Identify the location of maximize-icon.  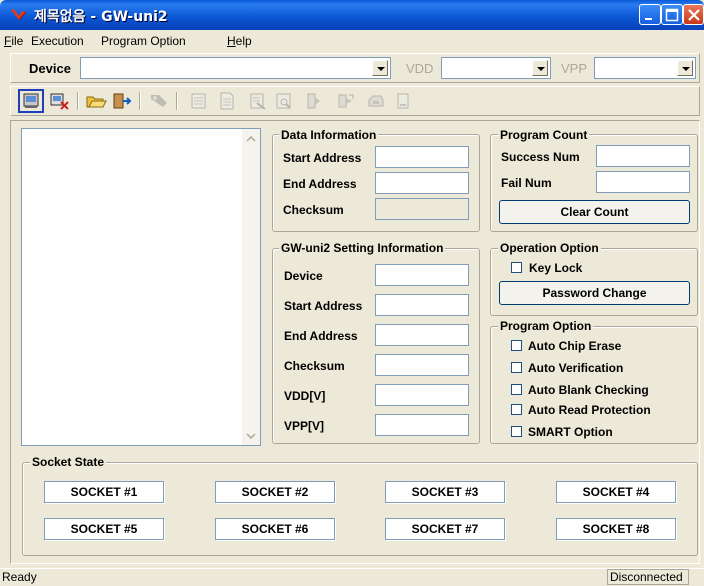
(672, 15).